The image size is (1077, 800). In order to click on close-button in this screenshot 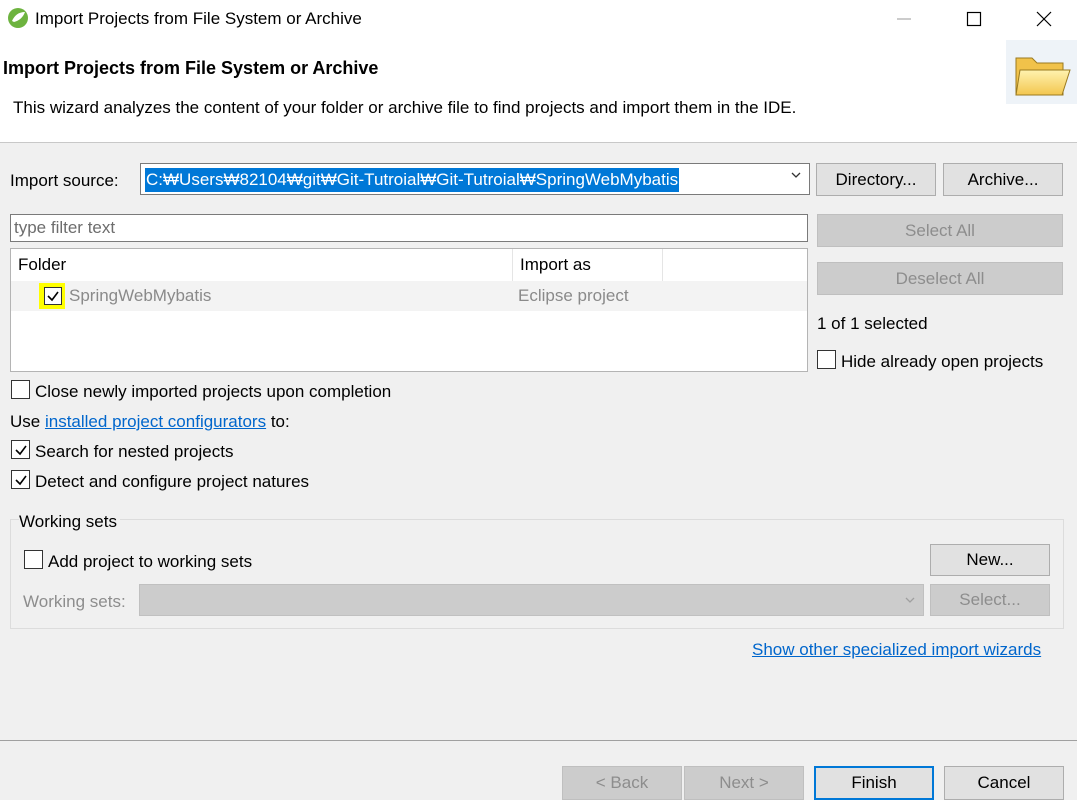, I will do `click(1044, 19)`.